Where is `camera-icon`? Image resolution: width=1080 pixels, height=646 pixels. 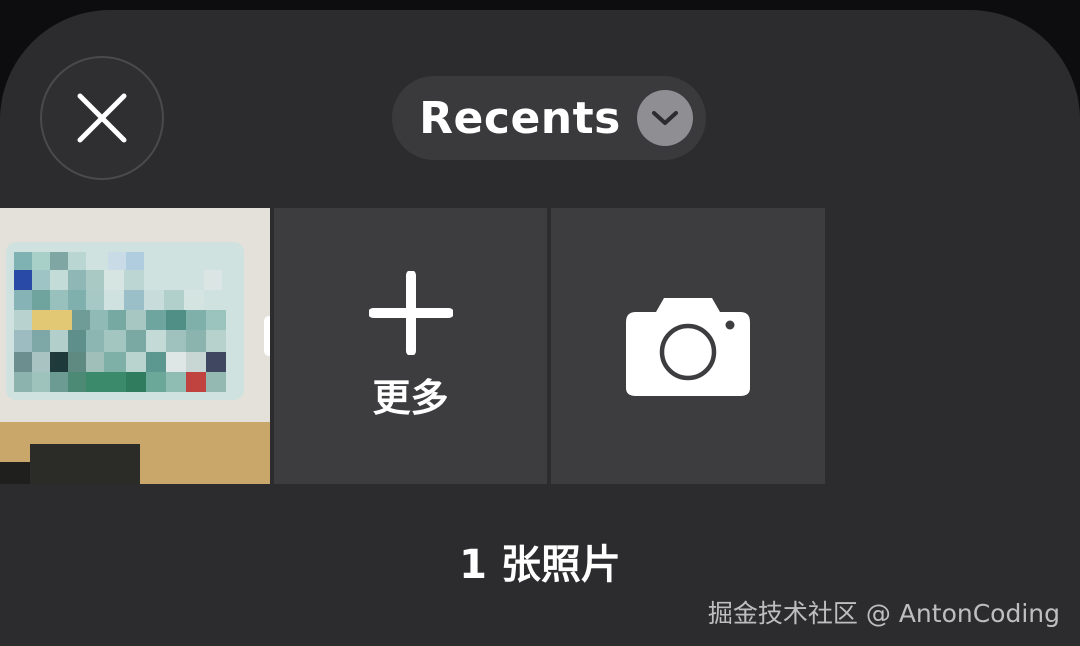
camera-icon is located at coordinates (688, 347).